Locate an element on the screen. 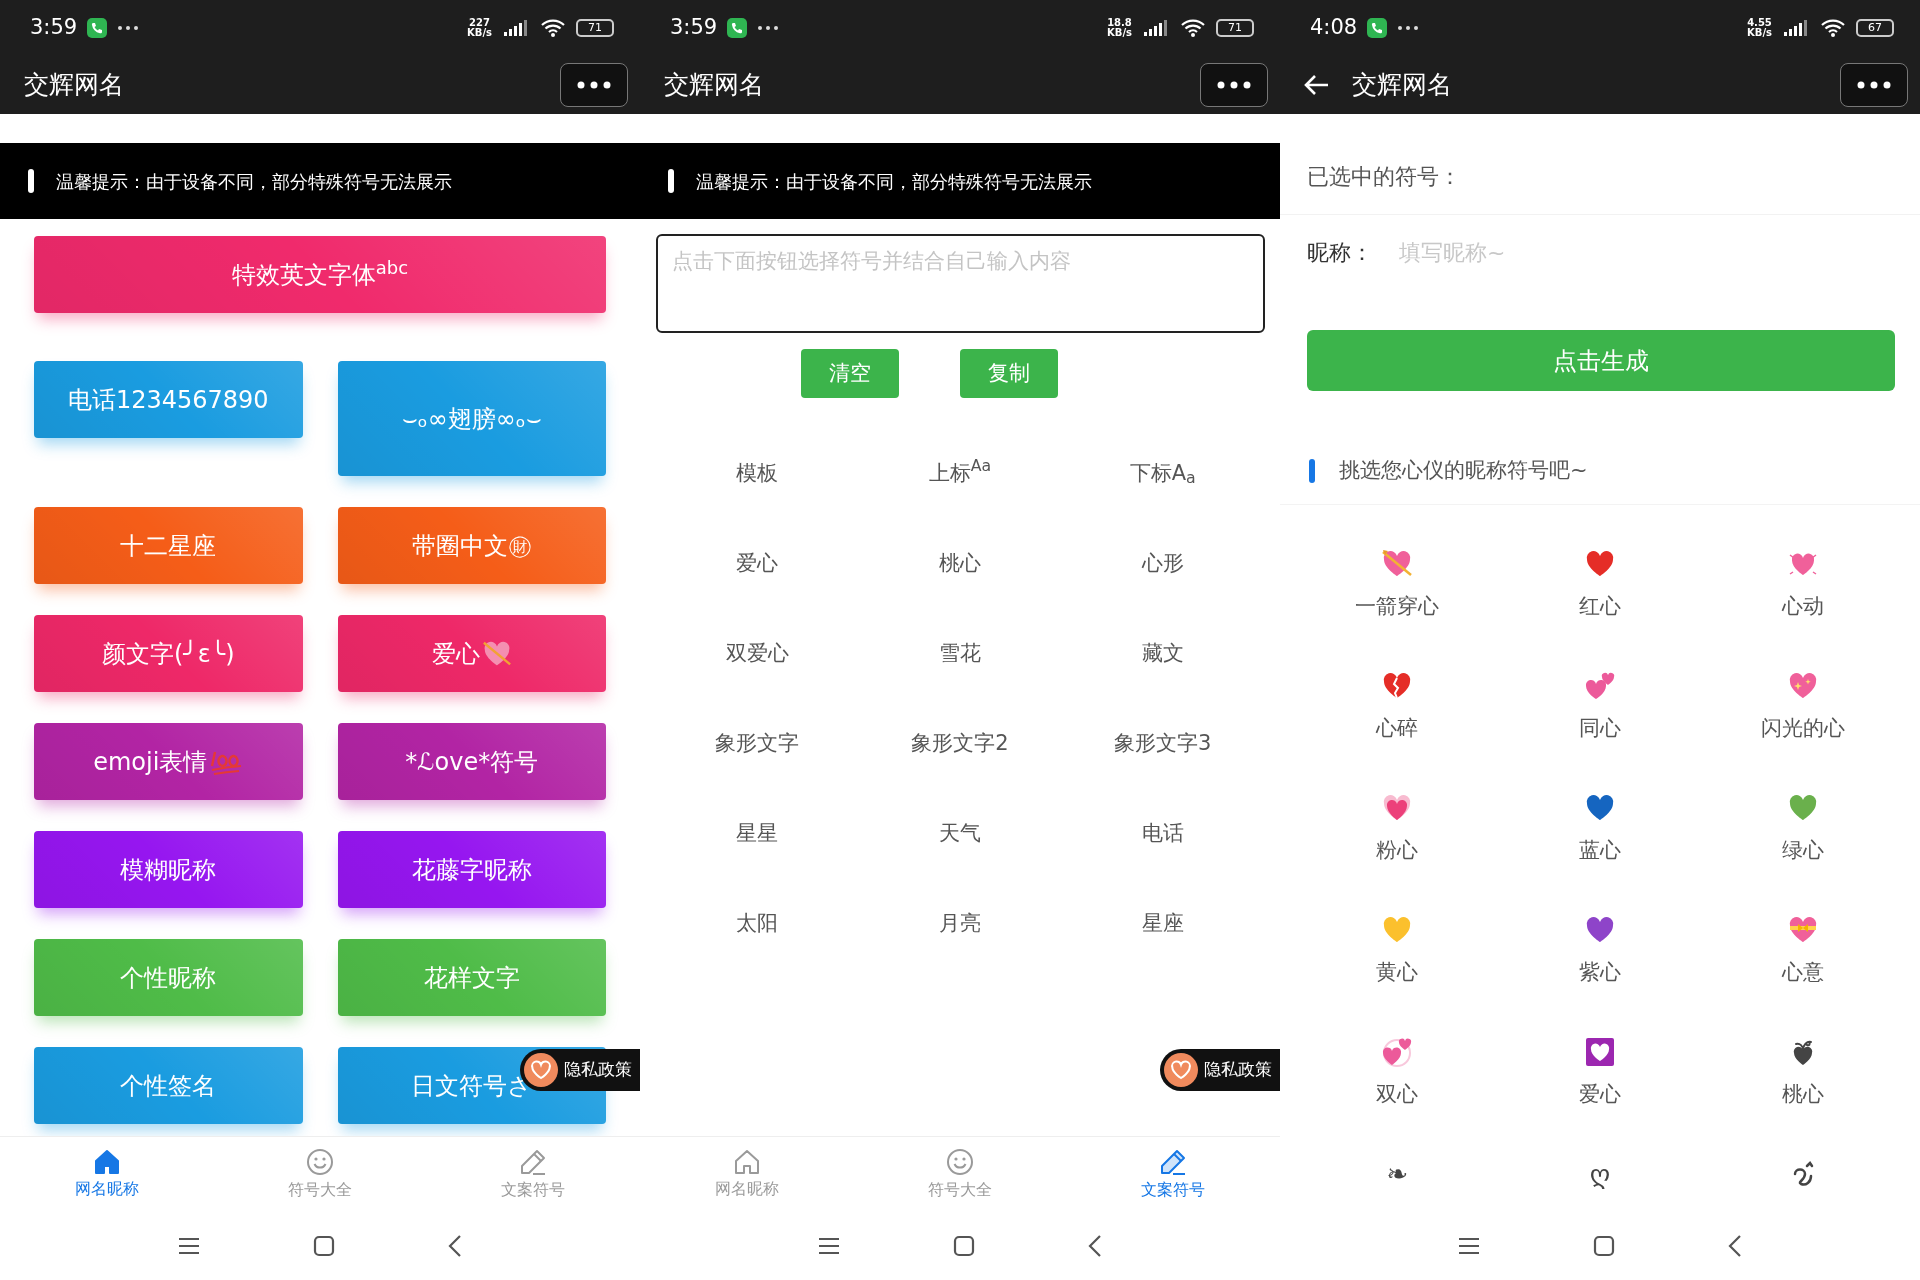 This screenshot has height=1280, width=1920. selected-symbols-label: 已选中的符号： is located at coordinates (1600, 164).